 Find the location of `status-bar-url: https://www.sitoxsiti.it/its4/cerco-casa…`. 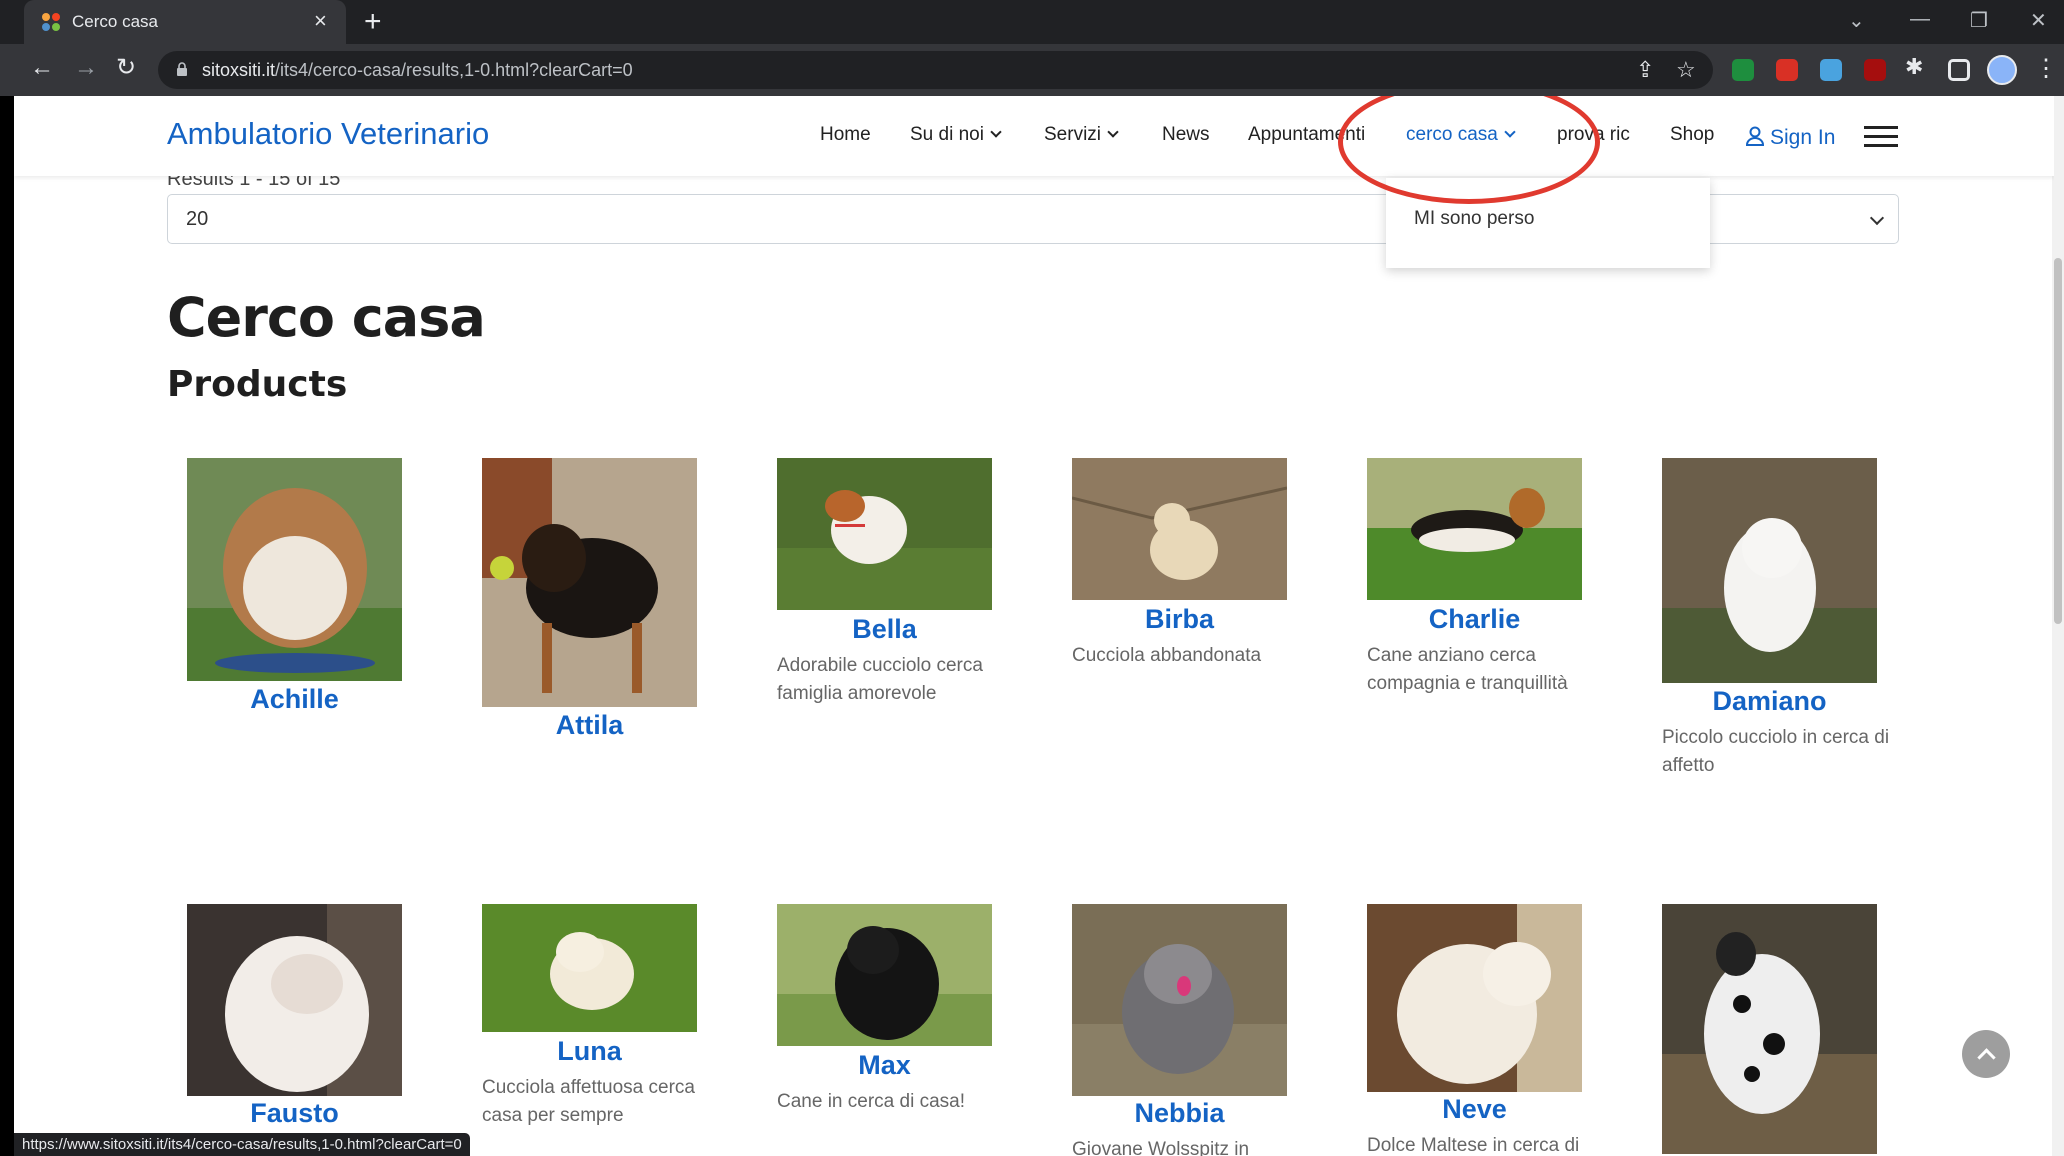

status-bar-url: https://www.sitoxsiti.it/its4/cerco-casa… is located at coordinates (242, 1144).